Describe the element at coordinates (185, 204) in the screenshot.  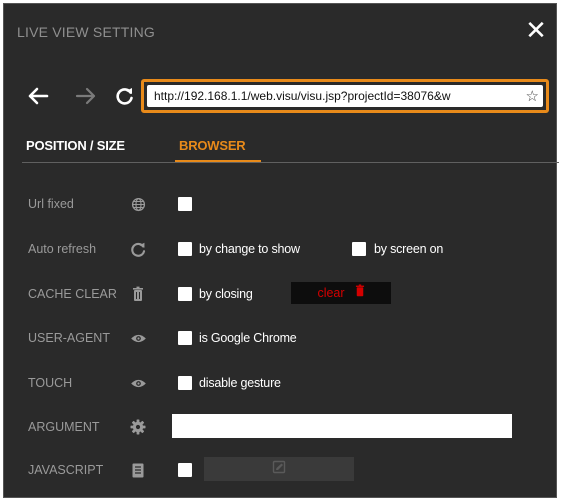
I see `url-fixed-checkbox` at that location.